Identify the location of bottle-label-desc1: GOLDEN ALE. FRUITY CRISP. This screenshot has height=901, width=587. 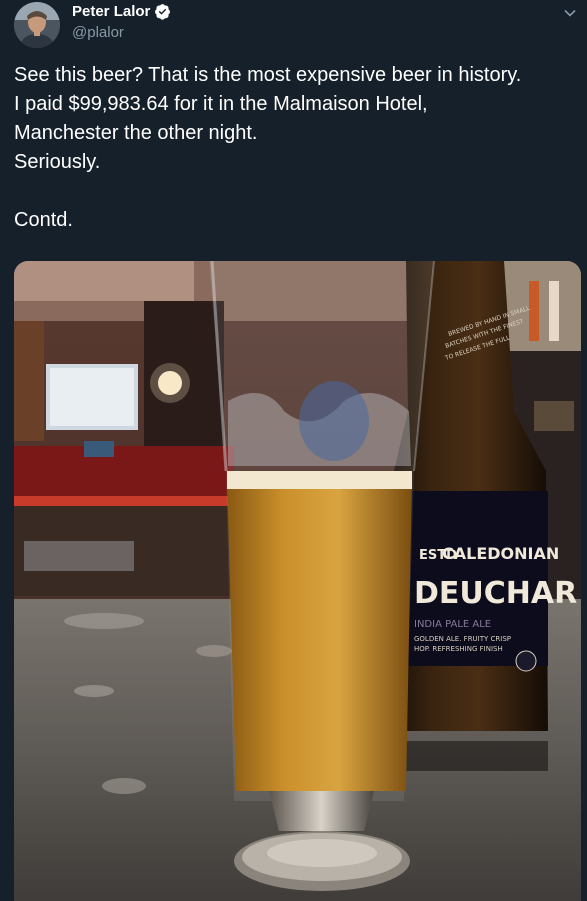
(462, 639).